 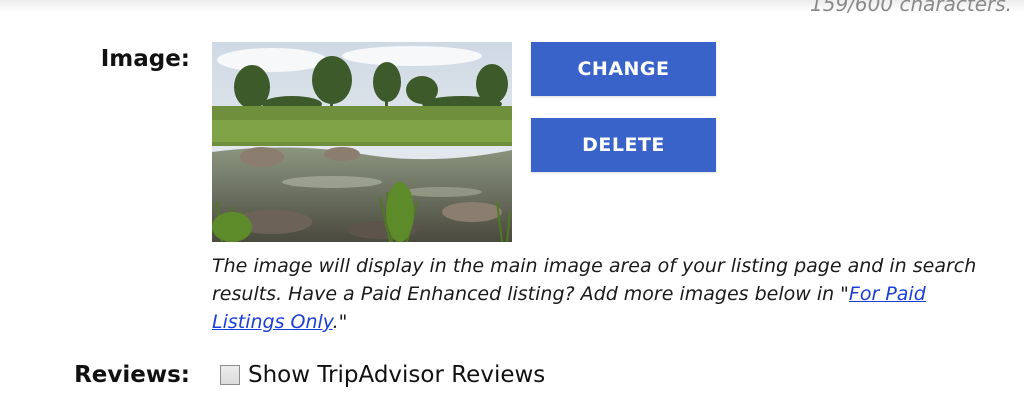 I want to click on change-image-button: CHANGE, so click(x=623, y=69).